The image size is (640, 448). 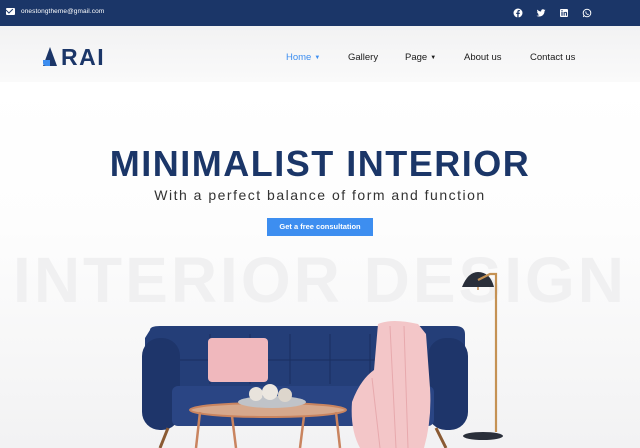 I want to click on nav-contact-label: Contact us, so click(x=553, y=57).